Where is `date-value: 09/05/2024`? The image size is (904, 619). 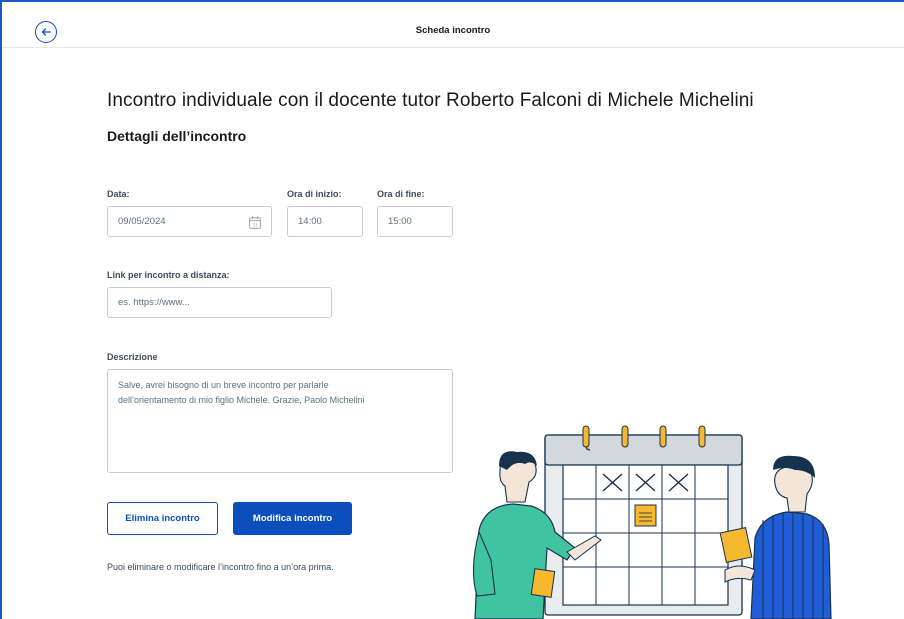
date-value: 09/05/2024 is located at coordinates (142, 221).